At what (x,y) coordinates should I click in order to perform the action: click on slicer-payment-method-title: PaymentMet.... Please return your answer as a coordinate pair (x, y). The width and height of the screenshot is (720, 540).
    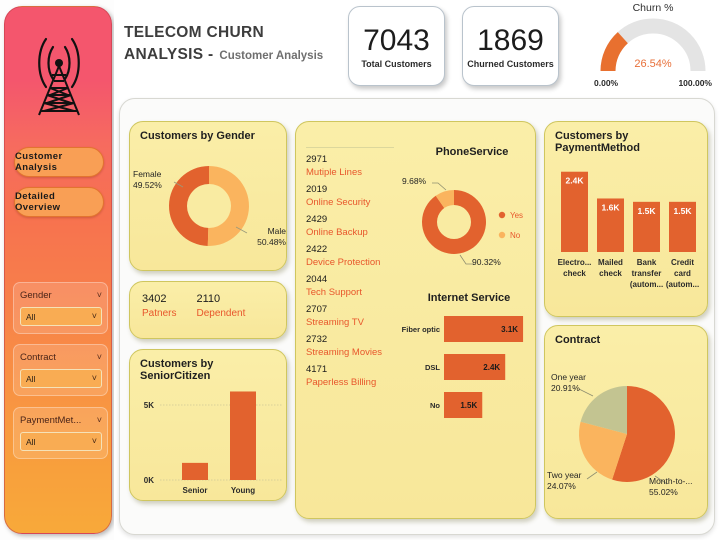
    Looking at the image, I should click on (51, 420).